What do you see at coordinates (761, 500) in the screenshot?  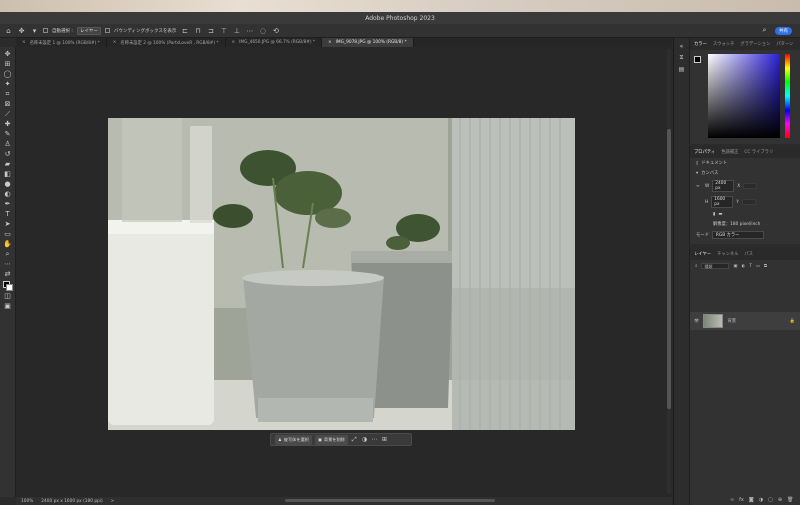 I see `adjustment-layer-icon: ◑` at bounding box center [761, 500].